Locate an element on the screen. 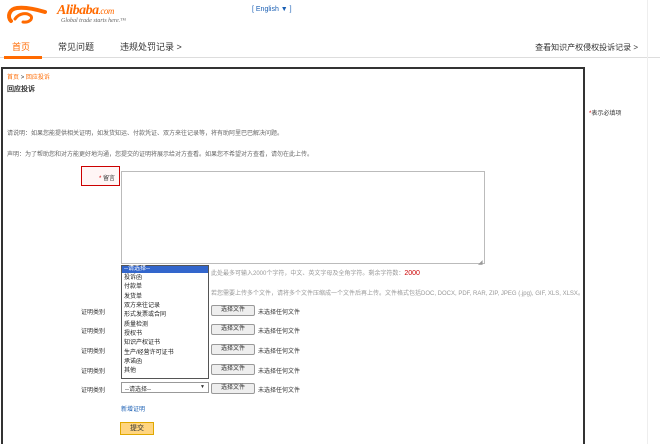 The width and height of the screenshot is (660, 444). page-title: 回应投诉 is located at coordinates (21, 89).